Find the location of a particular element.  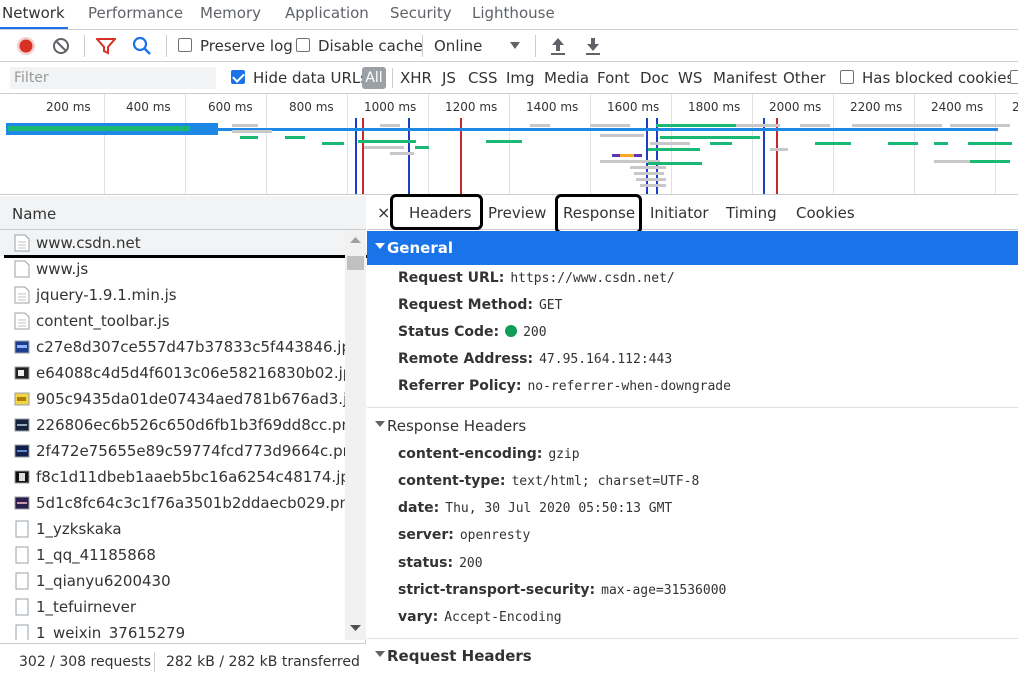

header-row: content-encoding: gzip is located at coordinates (489, 454).